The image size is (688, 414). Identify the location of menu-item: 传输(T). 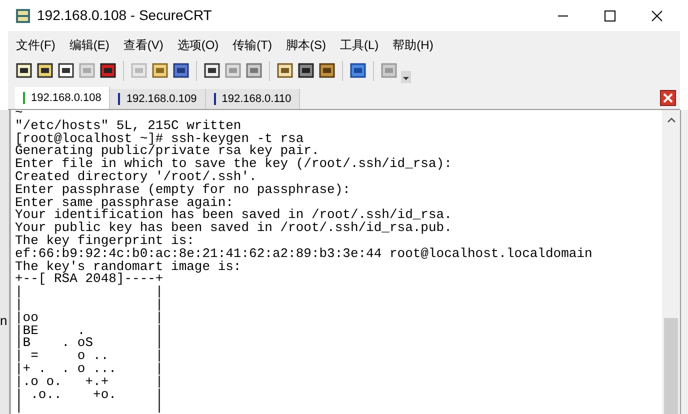
(252, 45).